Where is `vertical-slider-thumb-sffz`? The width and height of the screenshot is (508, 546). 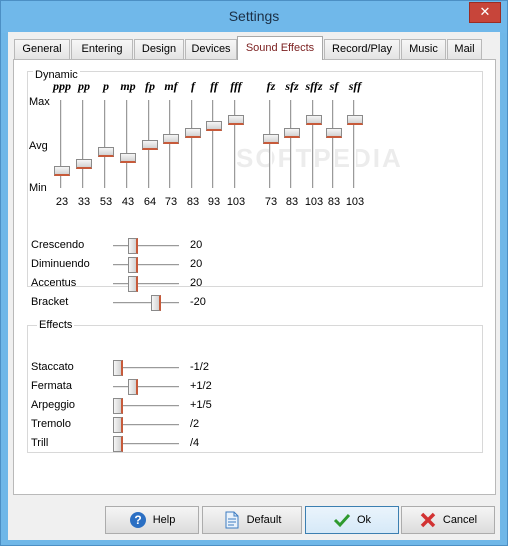 vertical-slider-thumb-sffz is located at coordinates (314, 120).